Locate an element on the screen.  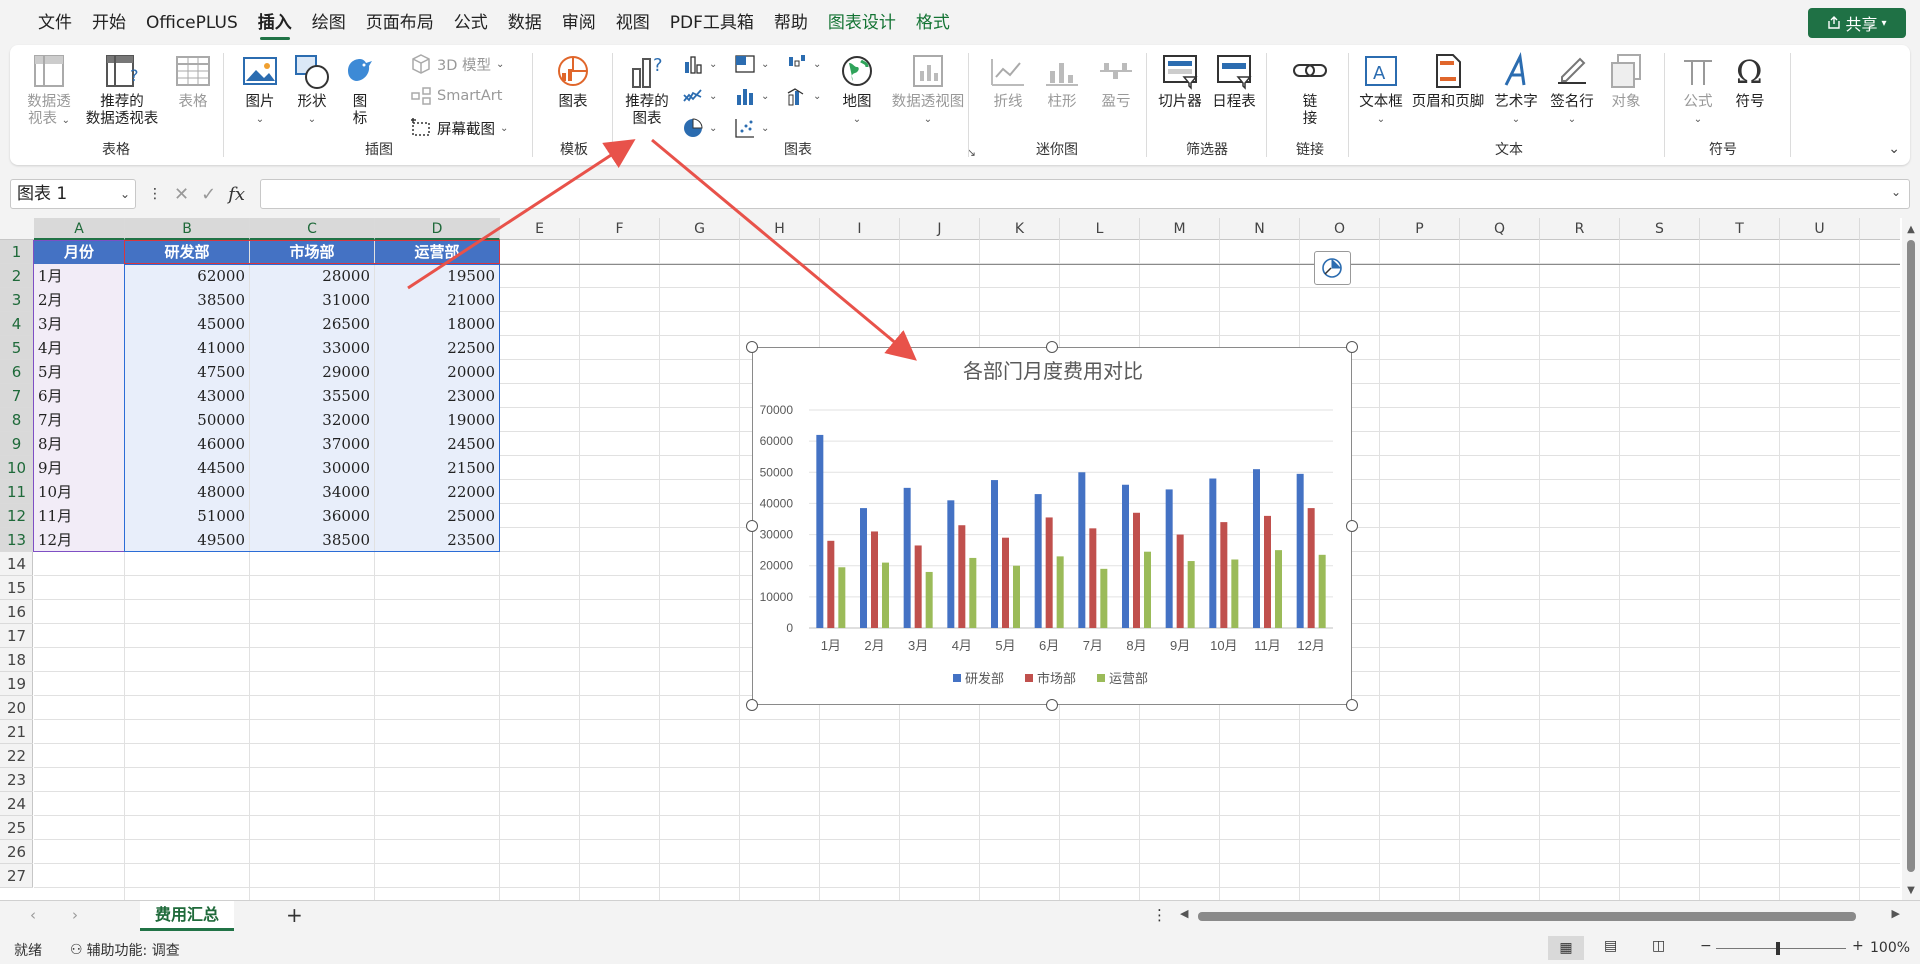
row-header-25: 25 is located at coordinates (16, 828).